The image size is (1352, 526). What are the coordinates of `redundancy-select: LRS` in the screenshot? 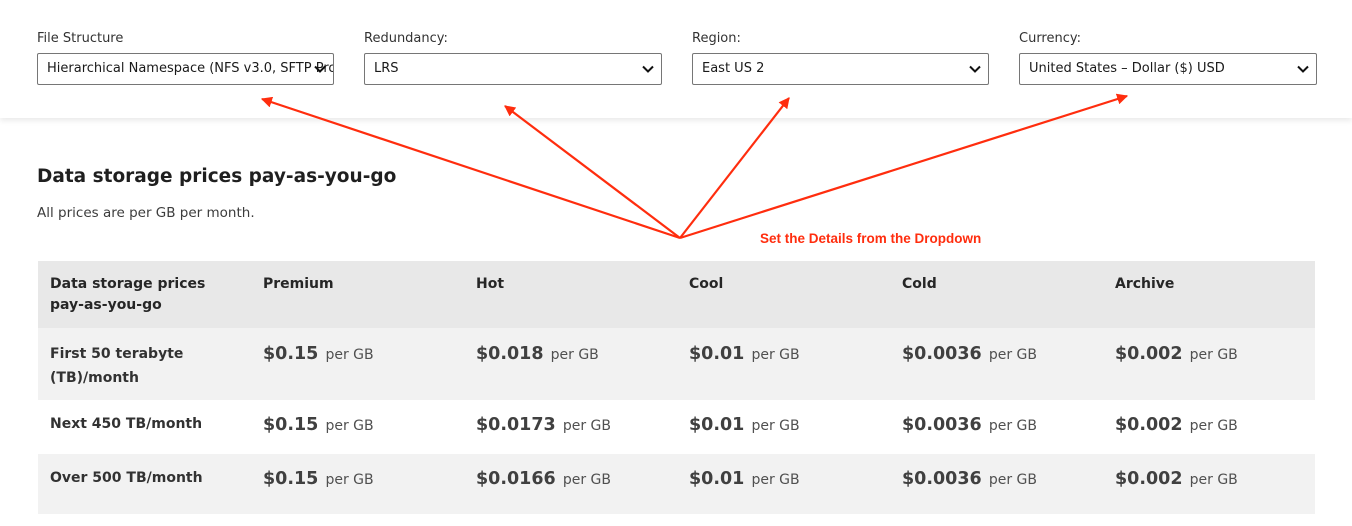 It's located at (513, 69).